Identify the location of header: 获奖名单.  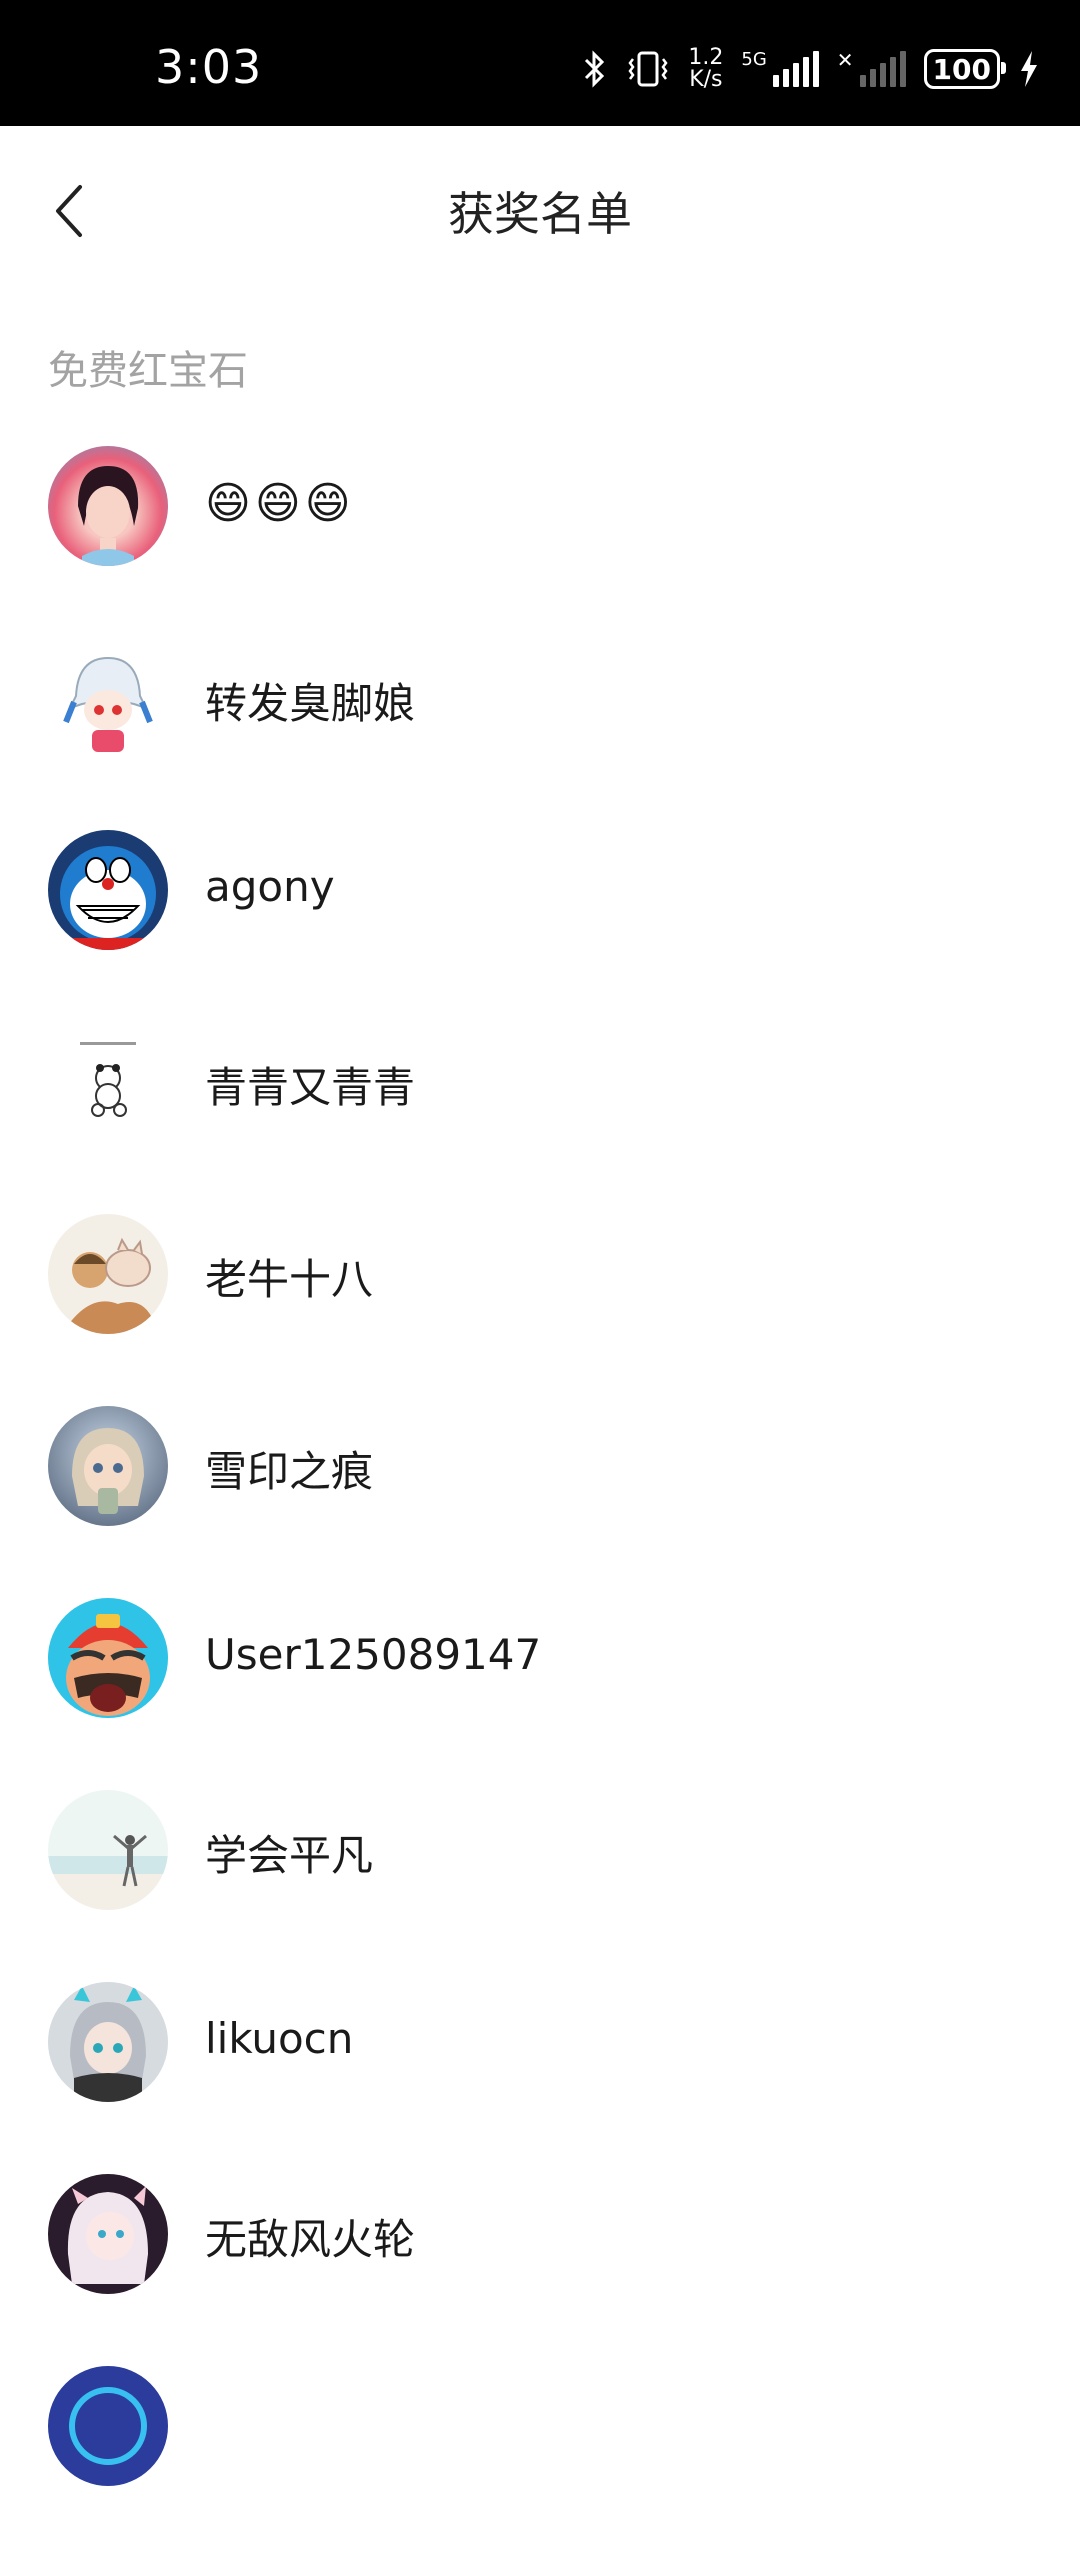
(540, 211).